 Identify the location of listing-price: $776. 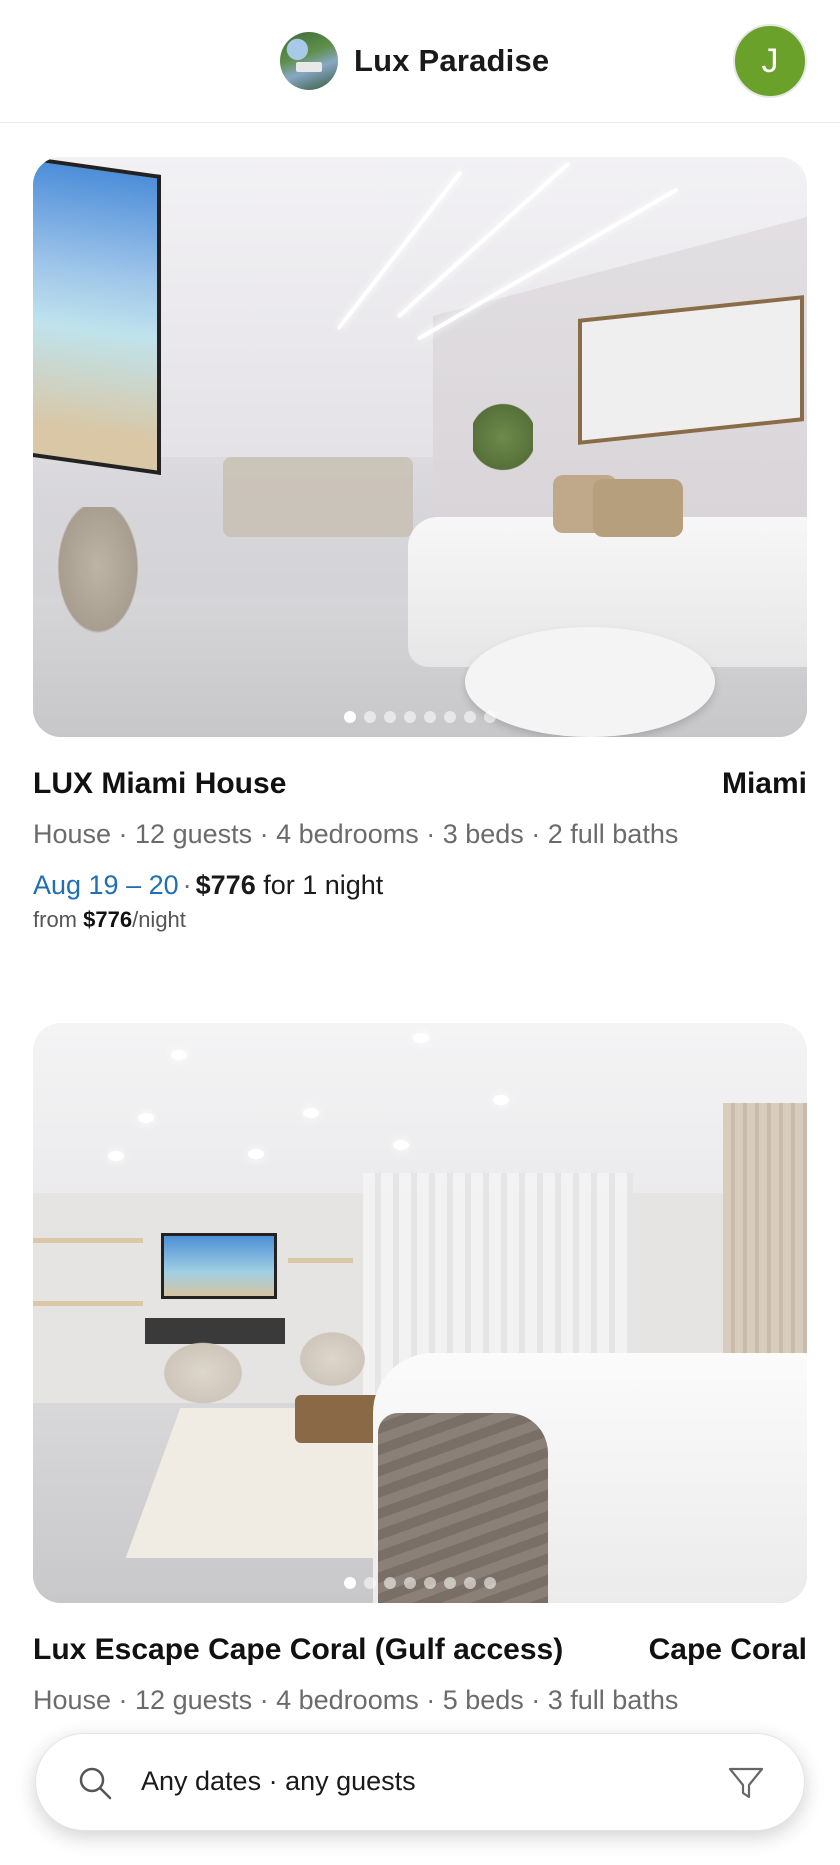
(225, 885).